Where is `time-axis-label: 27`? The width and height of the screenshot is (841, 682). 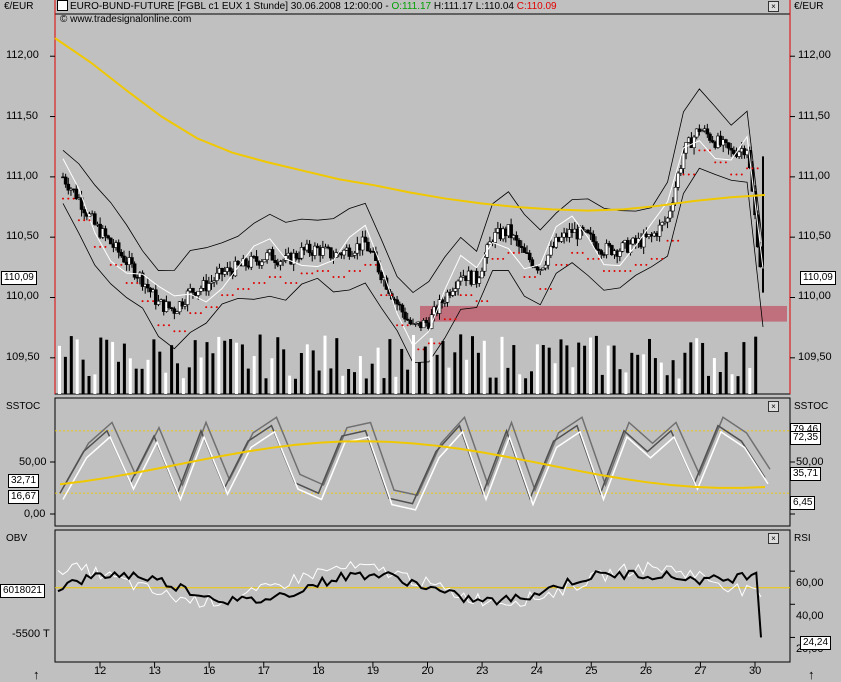
time-axis-label: 27 is located at coordinates (700, 671).